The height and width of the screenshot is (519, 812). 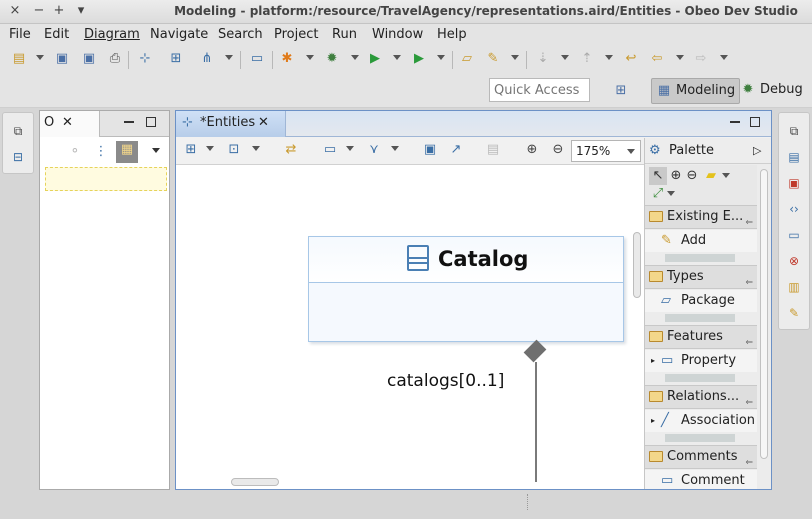 I want to click on note-tool-dropdown-icon, so click(x=726, y=175).